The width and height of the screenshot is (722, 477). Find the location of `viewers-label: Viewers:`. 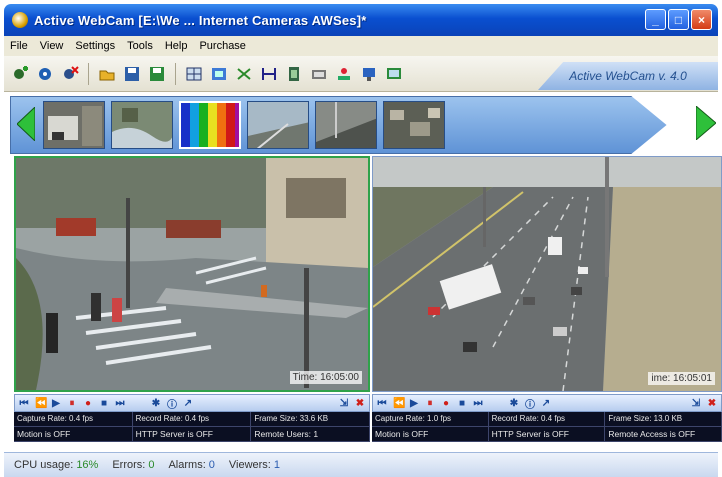

viewers-label: Viewers: is located at coordinates (249, 465).